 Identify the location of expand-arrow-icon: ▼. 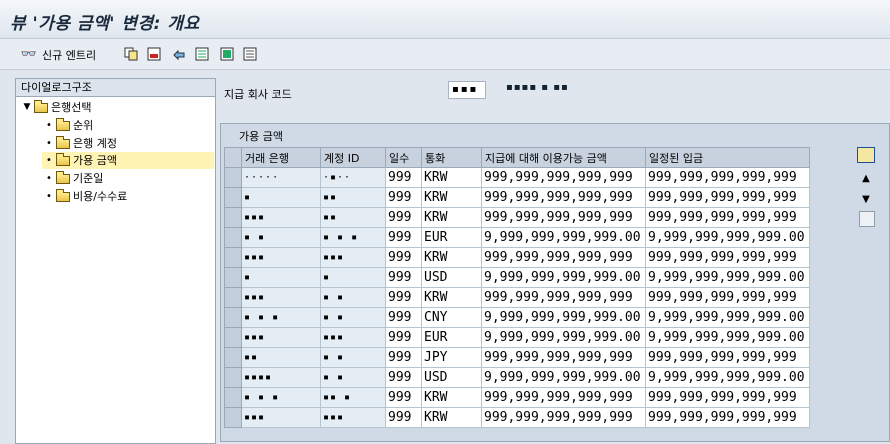
(27, 107).